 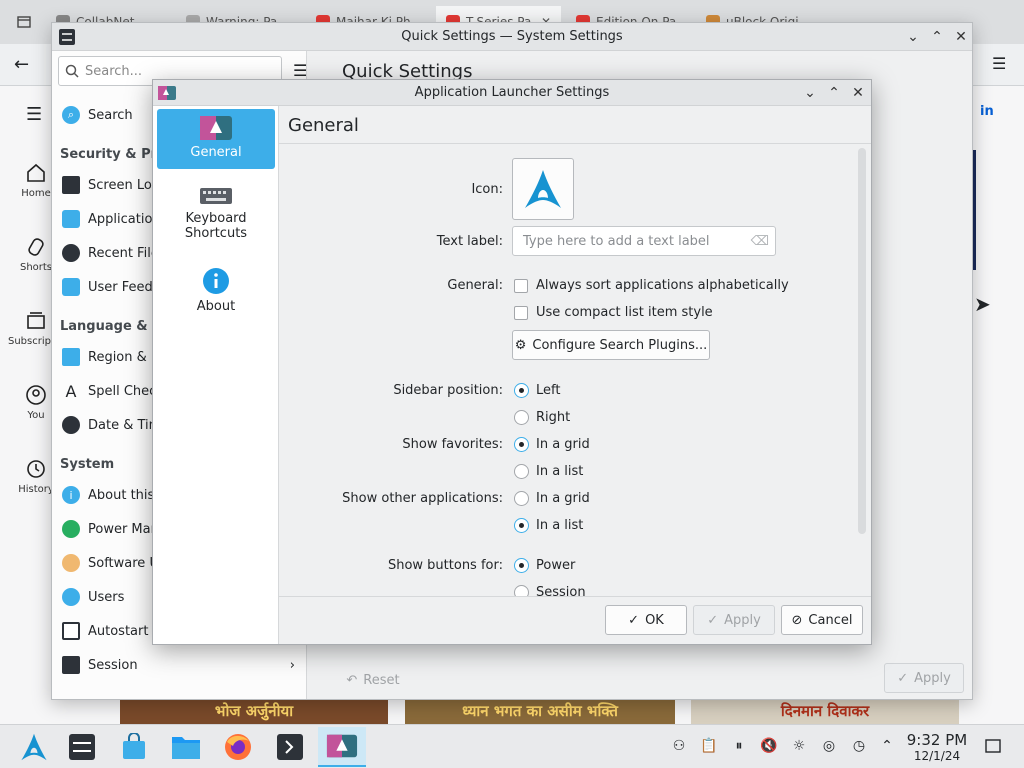 What do you see at coordinates (799, 746) in the screenshot?
I see `brightness-icon: ☼` at bounding box center [799, 746].